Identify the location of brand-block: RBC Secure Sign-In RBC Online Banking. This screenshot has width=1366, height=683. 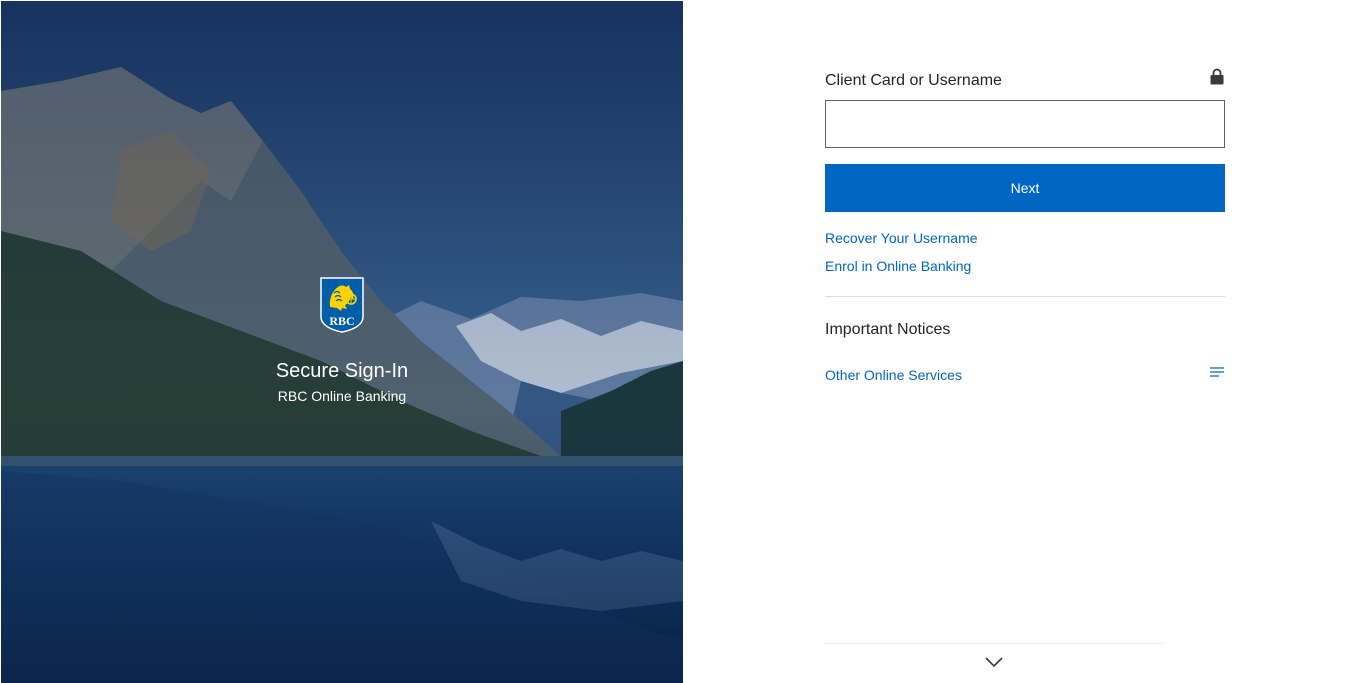
(342, 341).